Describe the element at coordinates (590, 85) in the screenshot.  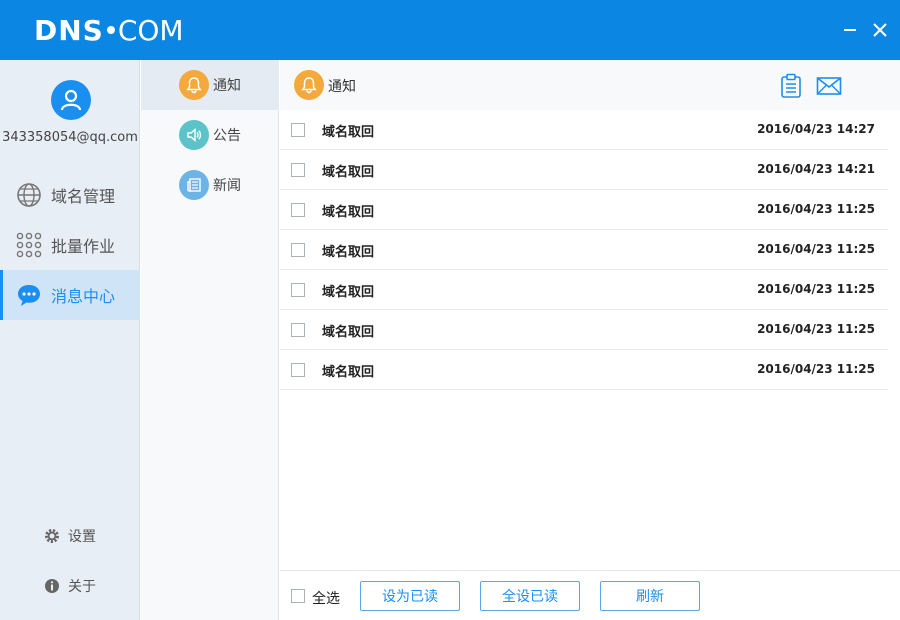
I see `panel-header: 通知` at that location.